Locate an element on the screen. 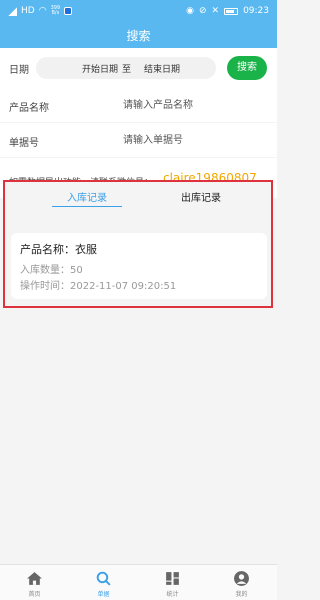  alarm-off-icon: ⊘ is located at coordinates (202, 11).